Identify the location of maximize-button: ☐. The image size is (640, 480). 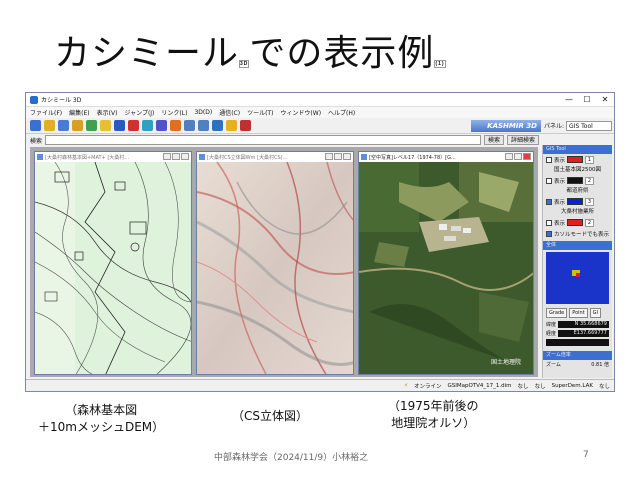
(587, 99).